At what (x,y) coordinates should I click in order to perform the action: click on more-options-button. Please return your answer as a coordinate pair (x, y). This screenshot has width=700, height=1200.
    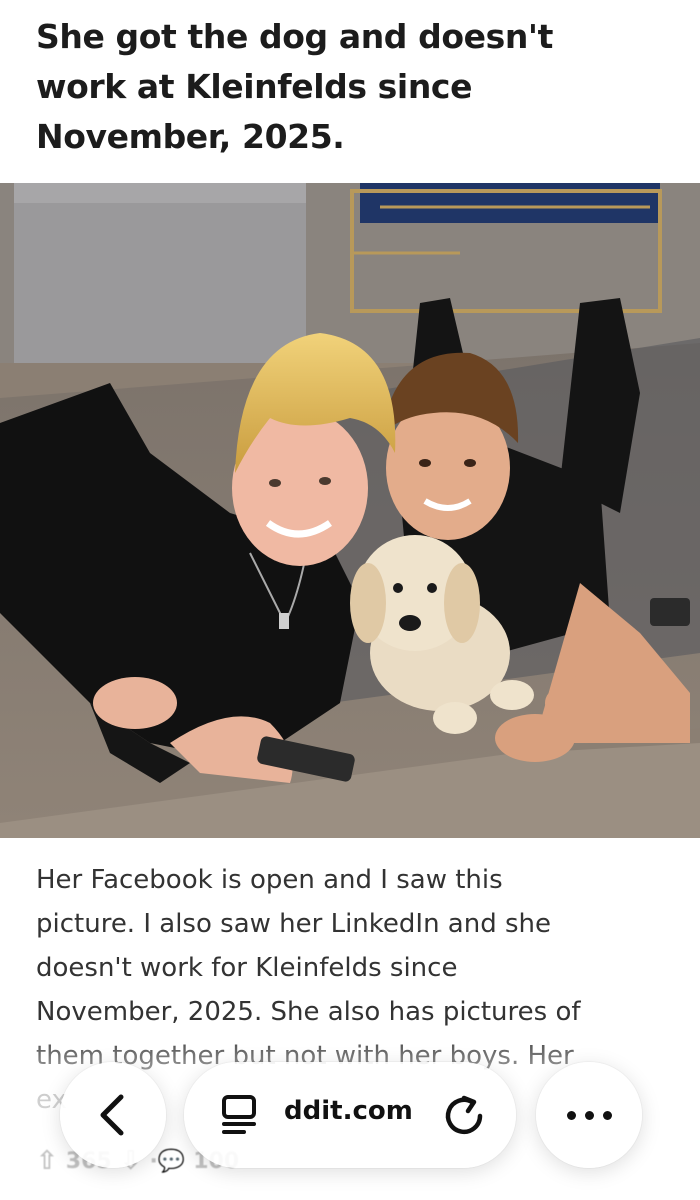
    Looking at the image, I should click on (589, 1115).